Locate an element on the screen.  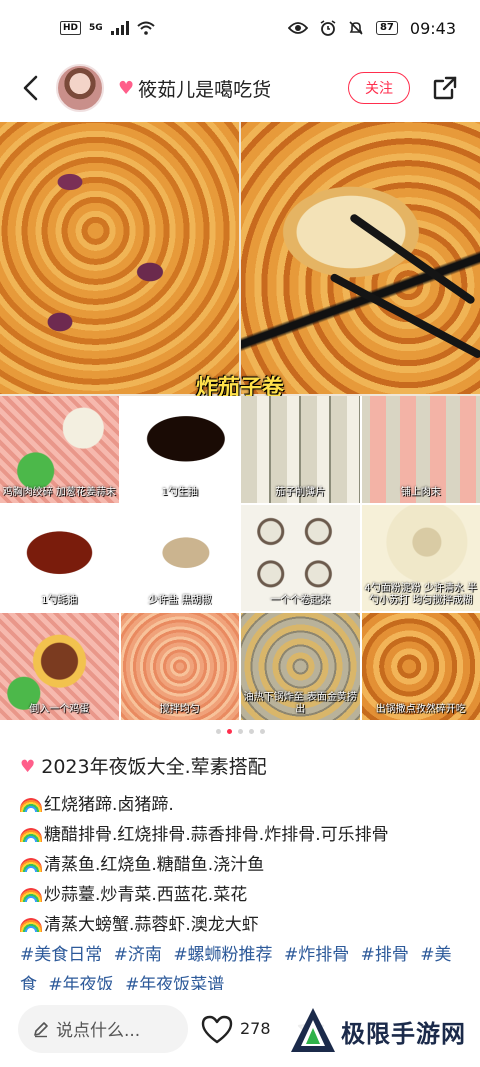
post-line: 糖醋排骨.红烧排骨.蒜香排骨.炸排骨.可乐排骨 is located at coordinates (245, 835).